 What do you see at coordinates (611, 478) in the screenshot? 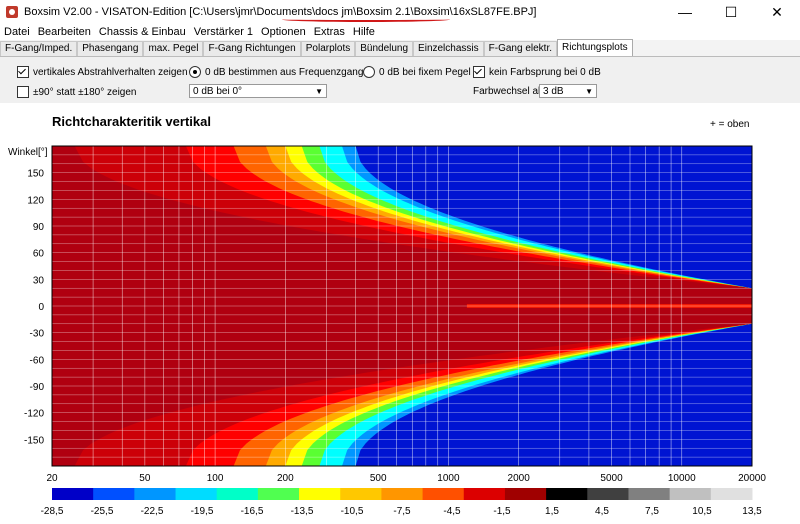
I see `x-tick-label: 5000` at bounding box center [611, 478].